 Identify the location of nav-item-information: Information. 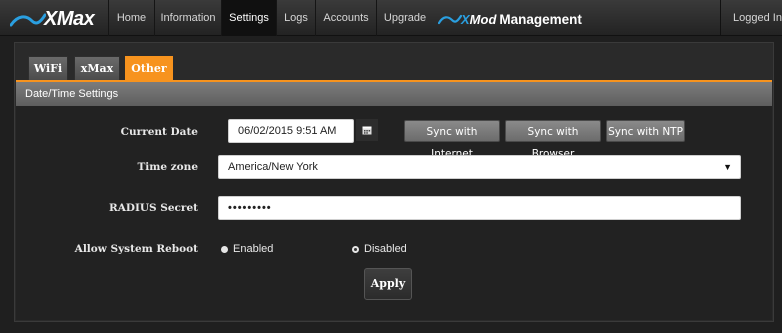
(188, 18).